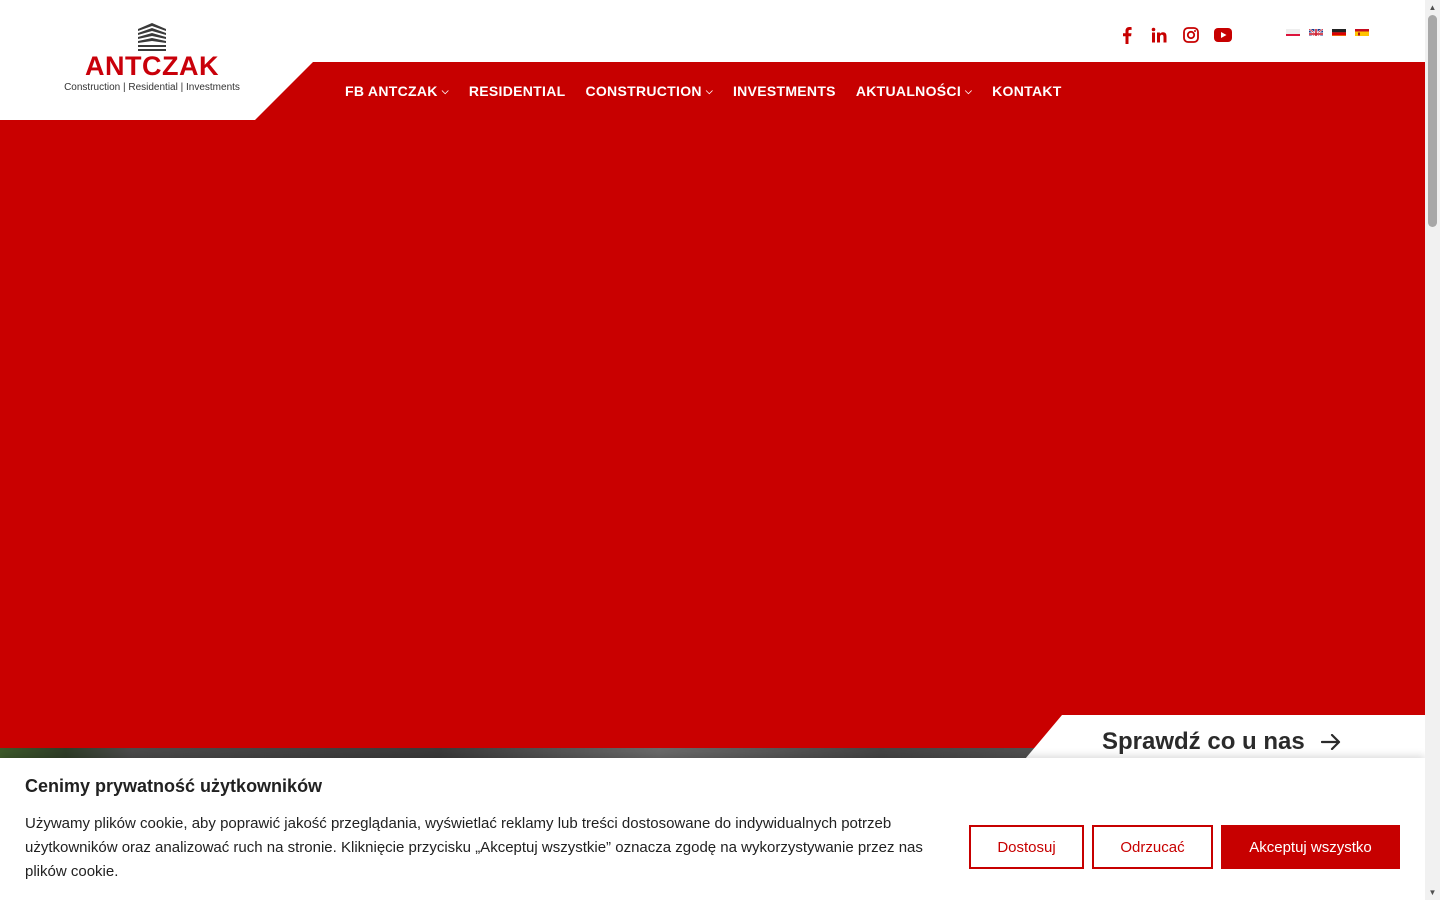  I want to click on nav-item-construction: CONSTRUCTION ⌵, so click(649, 91).